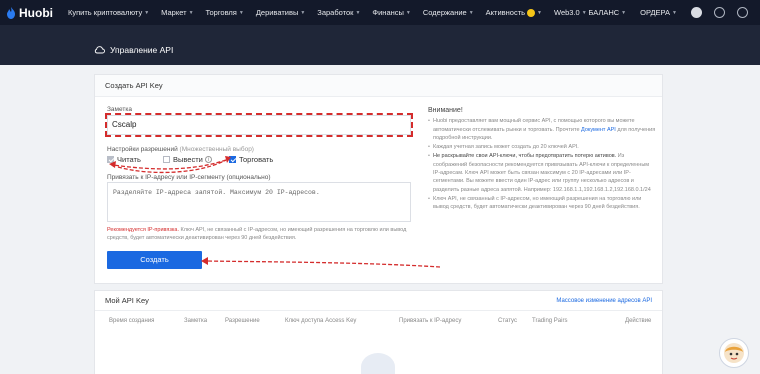 Image resolution: width=760 pixels, height=374 pixels. What do you see at coordinates (228, 159) in the screenshot?
I see `arrowhead-trade` at bounding box center [228, 159].